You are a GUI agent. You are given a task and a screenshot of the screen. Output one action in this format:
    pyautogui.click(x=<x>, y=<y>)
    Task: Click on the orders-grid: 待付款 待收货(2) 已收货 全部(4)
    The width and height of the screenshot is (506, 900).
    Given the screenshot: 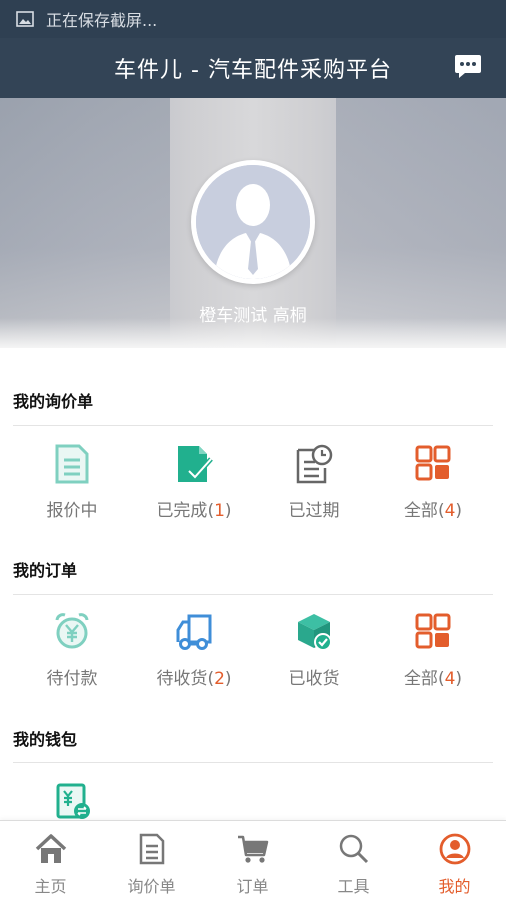 What is the action you would take?
    pyautogui.click(x=253, y=662)
    